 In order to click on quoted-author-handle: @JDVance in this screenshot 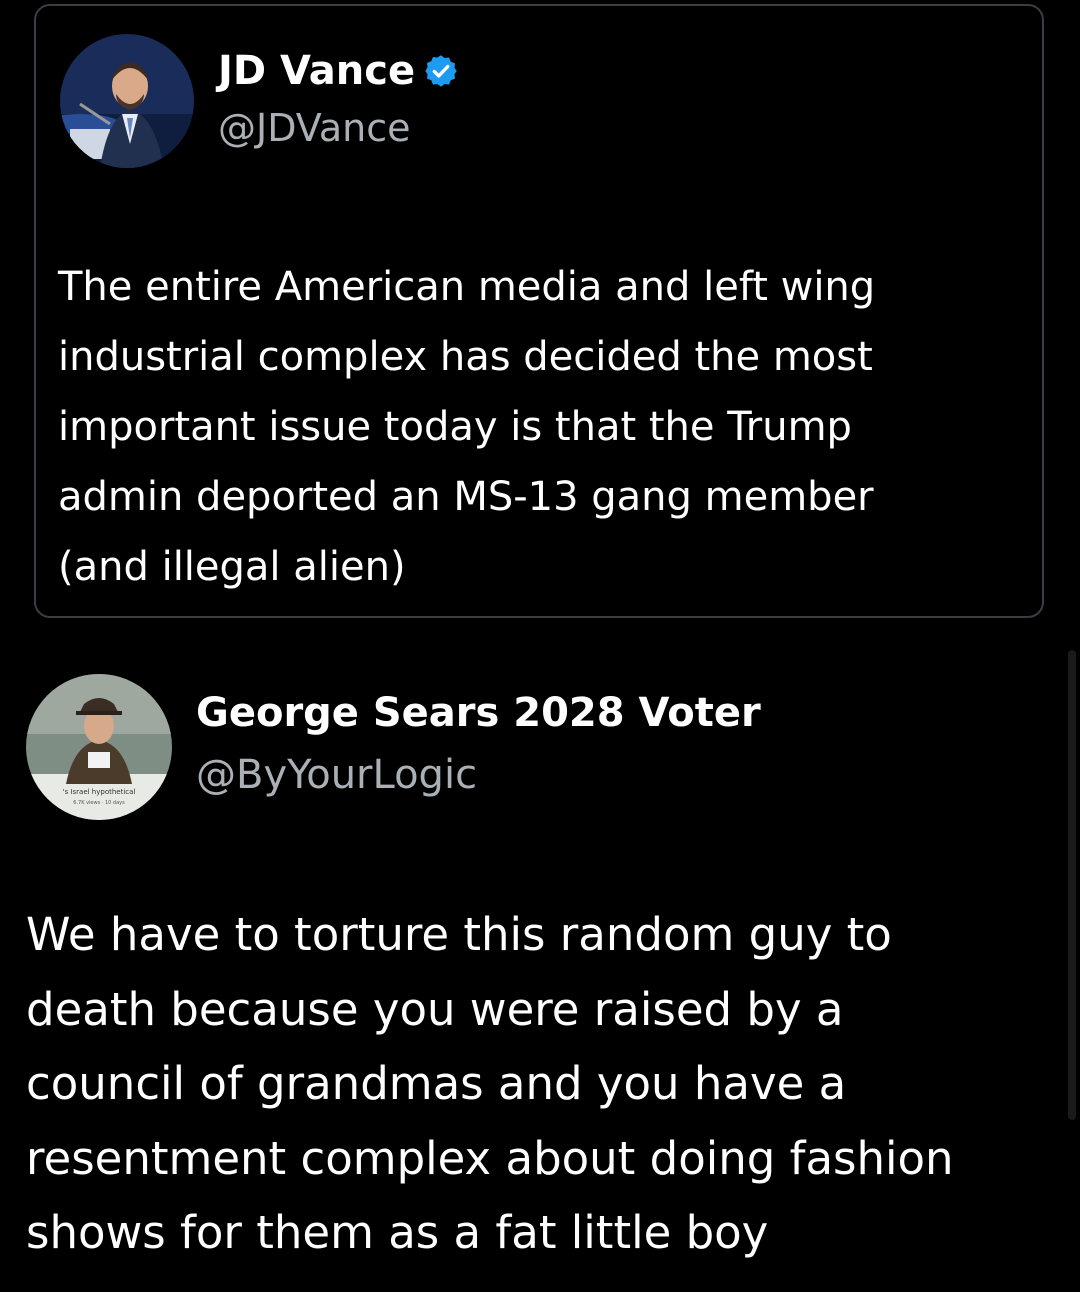, I will do `click(314, 128)`.